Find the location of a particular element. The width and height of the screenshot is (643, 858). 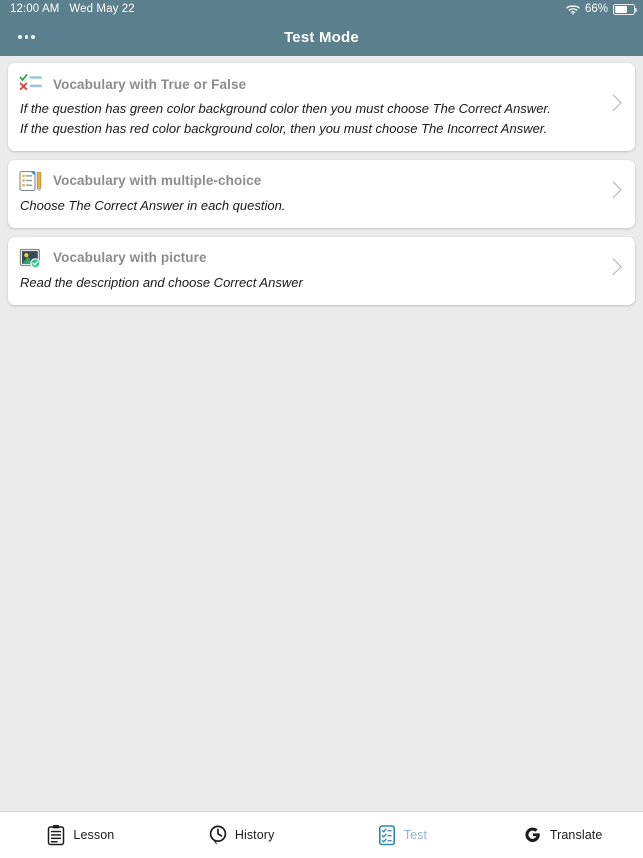

card-title: Vocabulary with True or False is located at coordinates (150, 84).